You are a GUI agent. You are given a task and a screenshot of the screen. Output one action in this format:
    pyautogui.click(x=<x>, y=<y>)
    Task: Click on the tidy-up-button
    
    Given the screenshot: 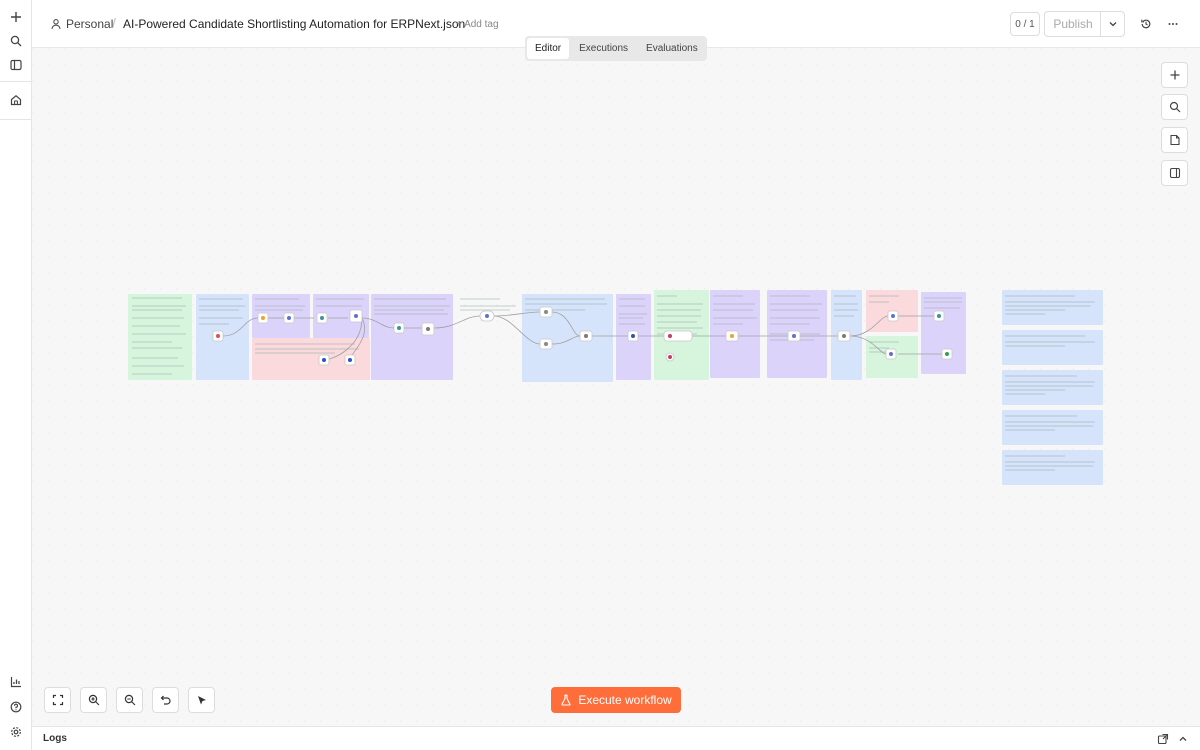 What is the action you would take?
    pyautogui.click(x=201, y=700)
    